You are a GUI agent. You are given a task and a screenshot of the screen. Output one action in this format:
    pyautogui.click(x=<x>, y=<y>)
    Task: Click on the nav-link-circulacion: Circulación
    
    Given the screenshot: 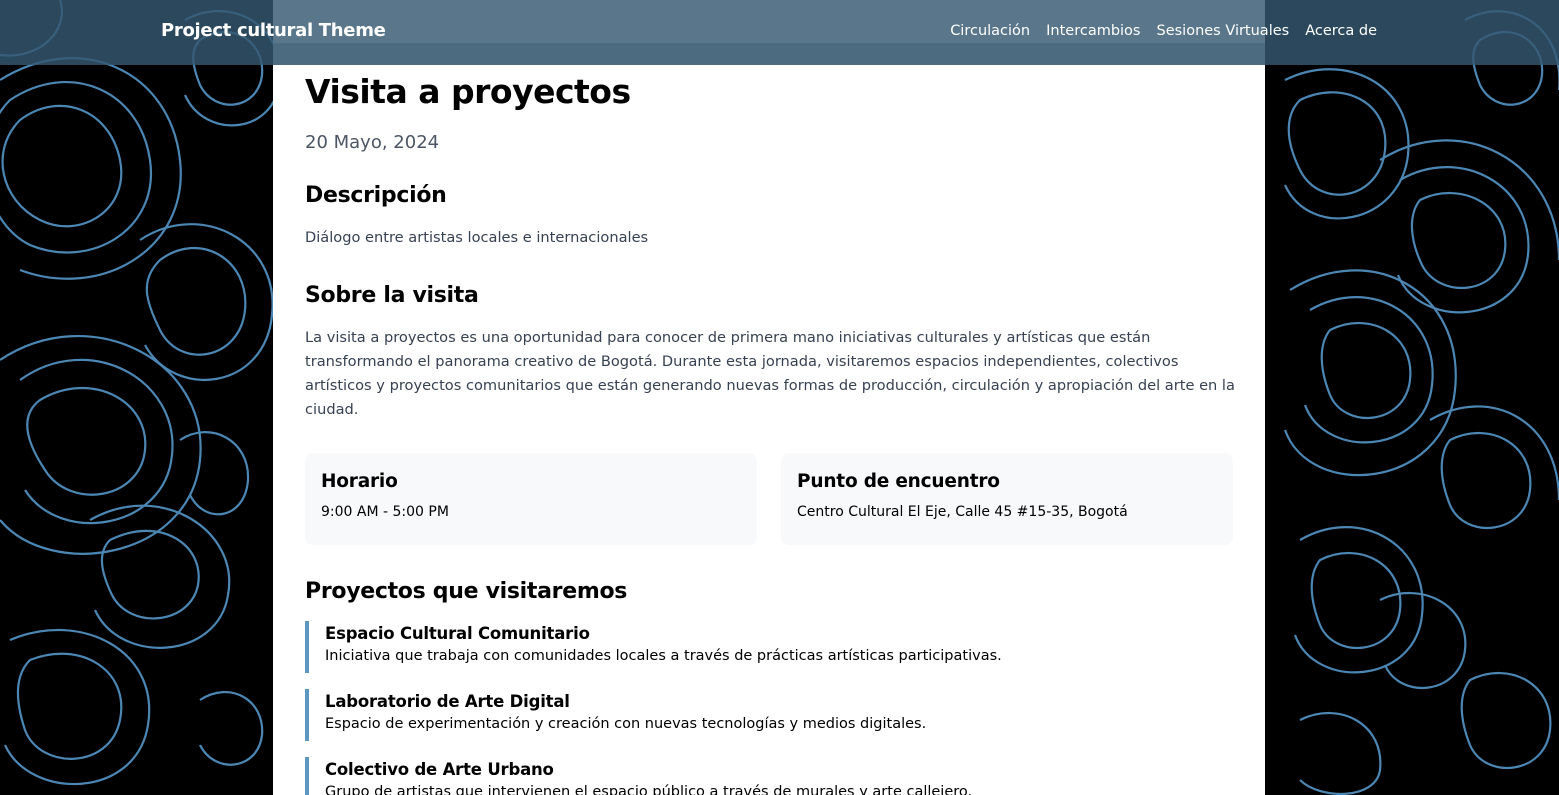 What is the action you would take?
    pyautogui.click(x=990, y=31)
    